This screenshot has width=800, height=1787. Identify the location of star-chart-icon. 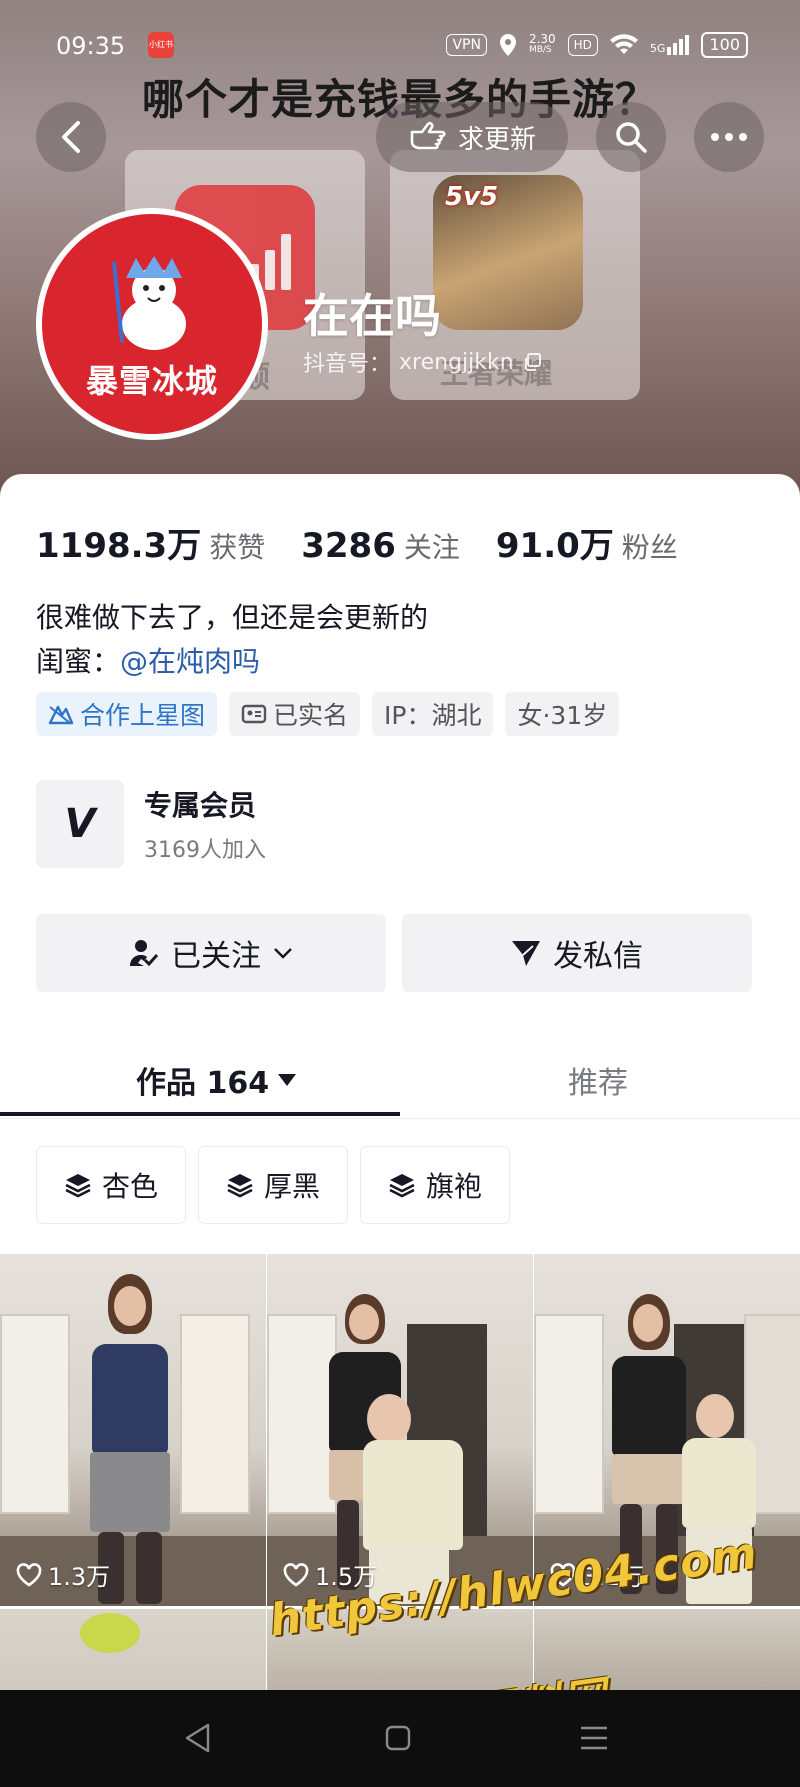
(61, 715).